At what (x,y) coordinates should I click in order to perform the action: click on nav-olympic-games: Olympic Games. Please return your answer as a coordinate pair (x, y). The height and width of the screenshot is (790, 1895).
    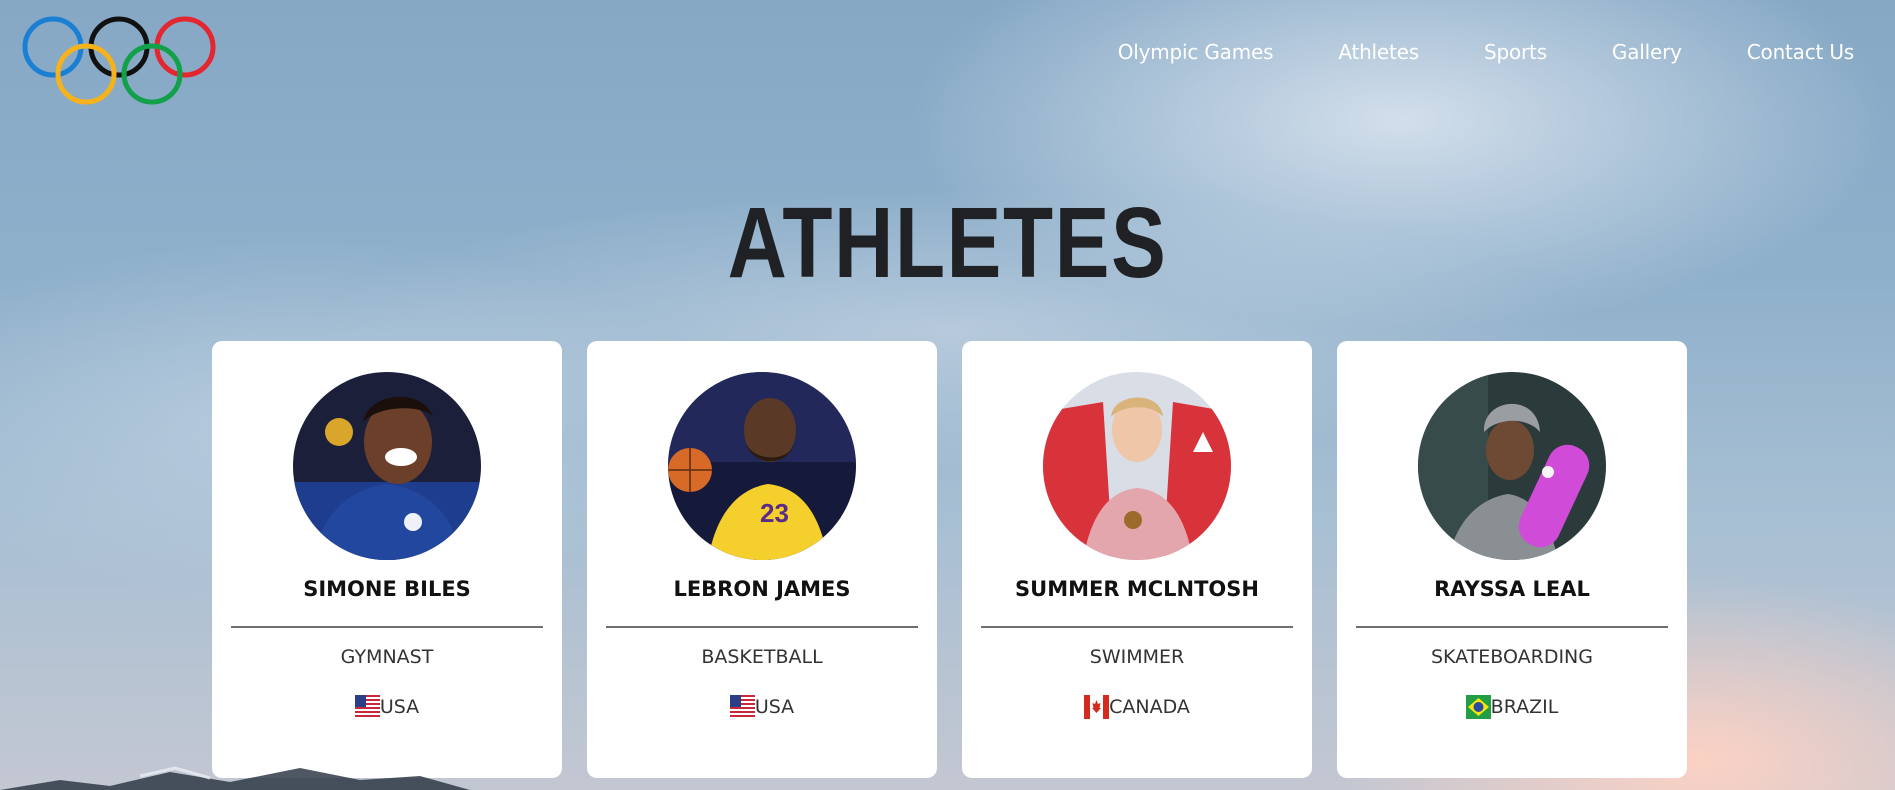
    Looking at the image, I should click on (1196, 52).